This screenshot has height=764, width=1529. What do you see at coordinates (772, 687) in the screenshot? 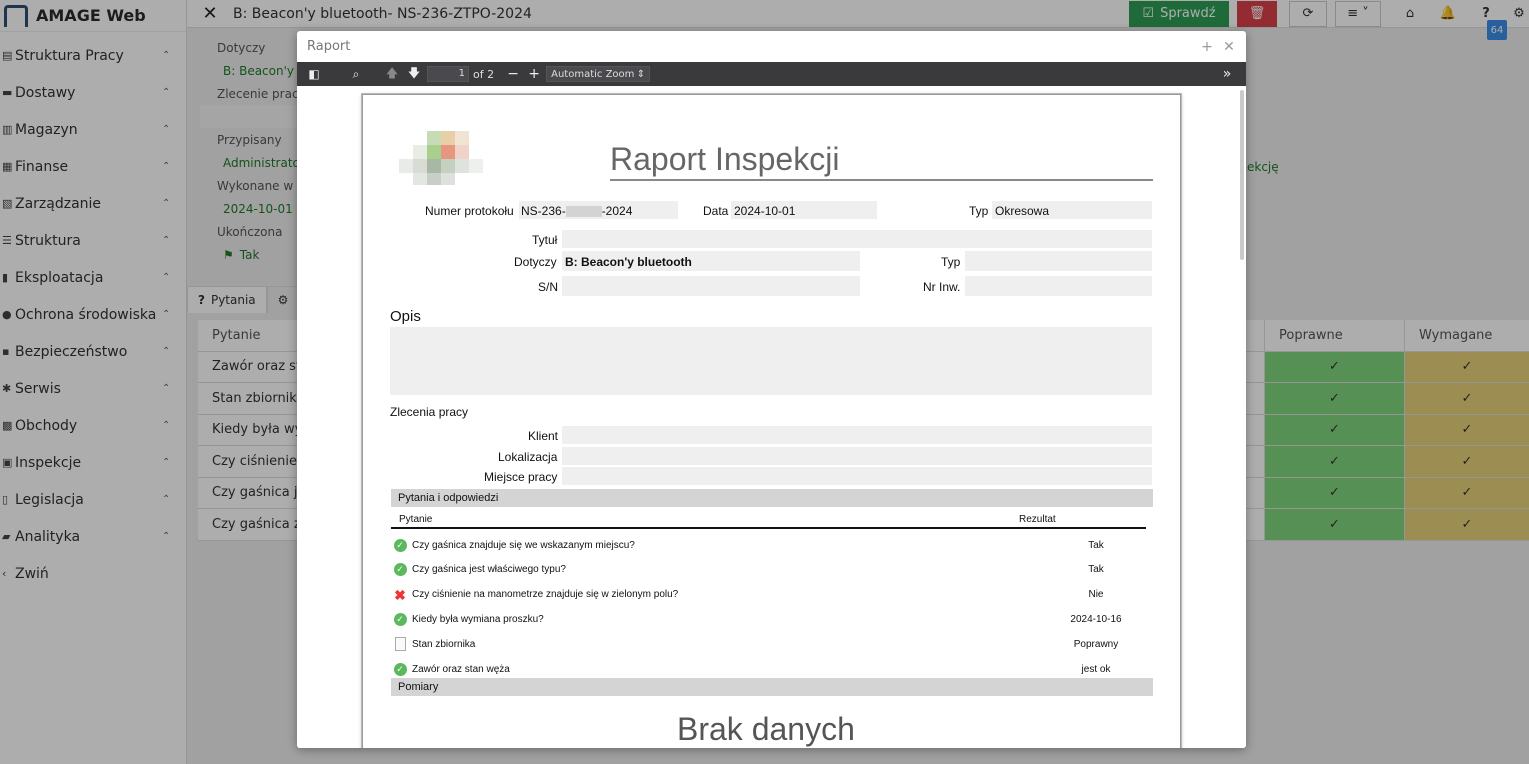
I see `pomiary-section-header: Pomiary` at bounding box center [772, 687].